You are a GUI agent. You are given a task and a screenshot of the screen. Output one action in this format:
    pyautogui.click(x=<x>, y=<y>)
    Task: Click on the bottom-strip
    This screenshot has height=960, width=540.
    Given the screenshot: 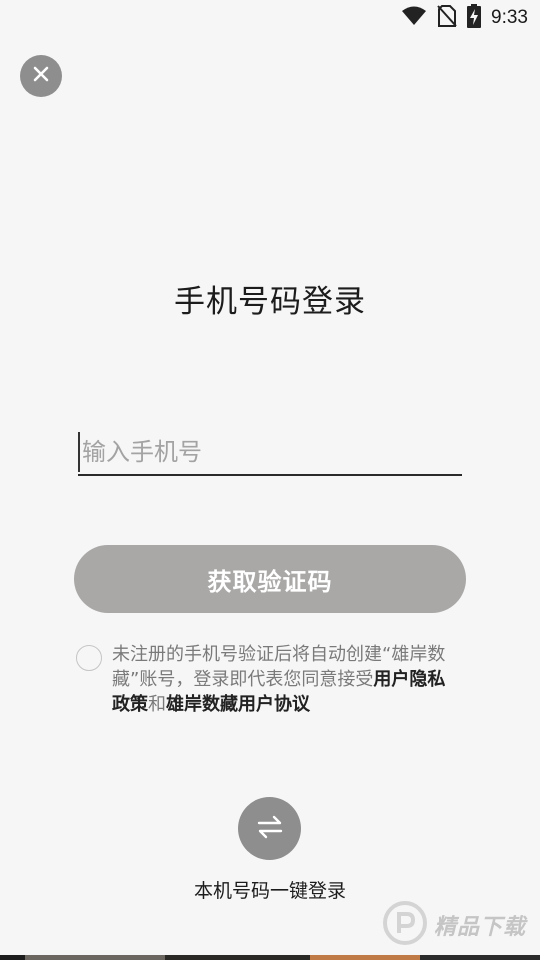 What is the action you would take?
    pyautogui.click(x=270, y=957)
    